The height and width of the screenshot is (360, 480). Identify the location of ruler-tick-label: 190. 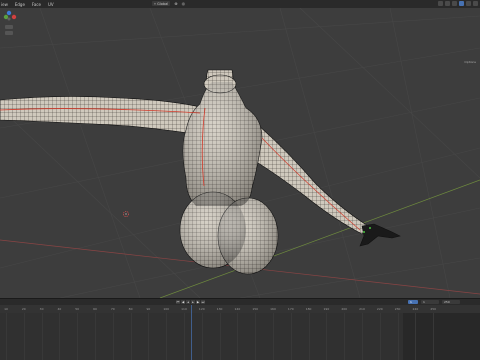
(326, 309).